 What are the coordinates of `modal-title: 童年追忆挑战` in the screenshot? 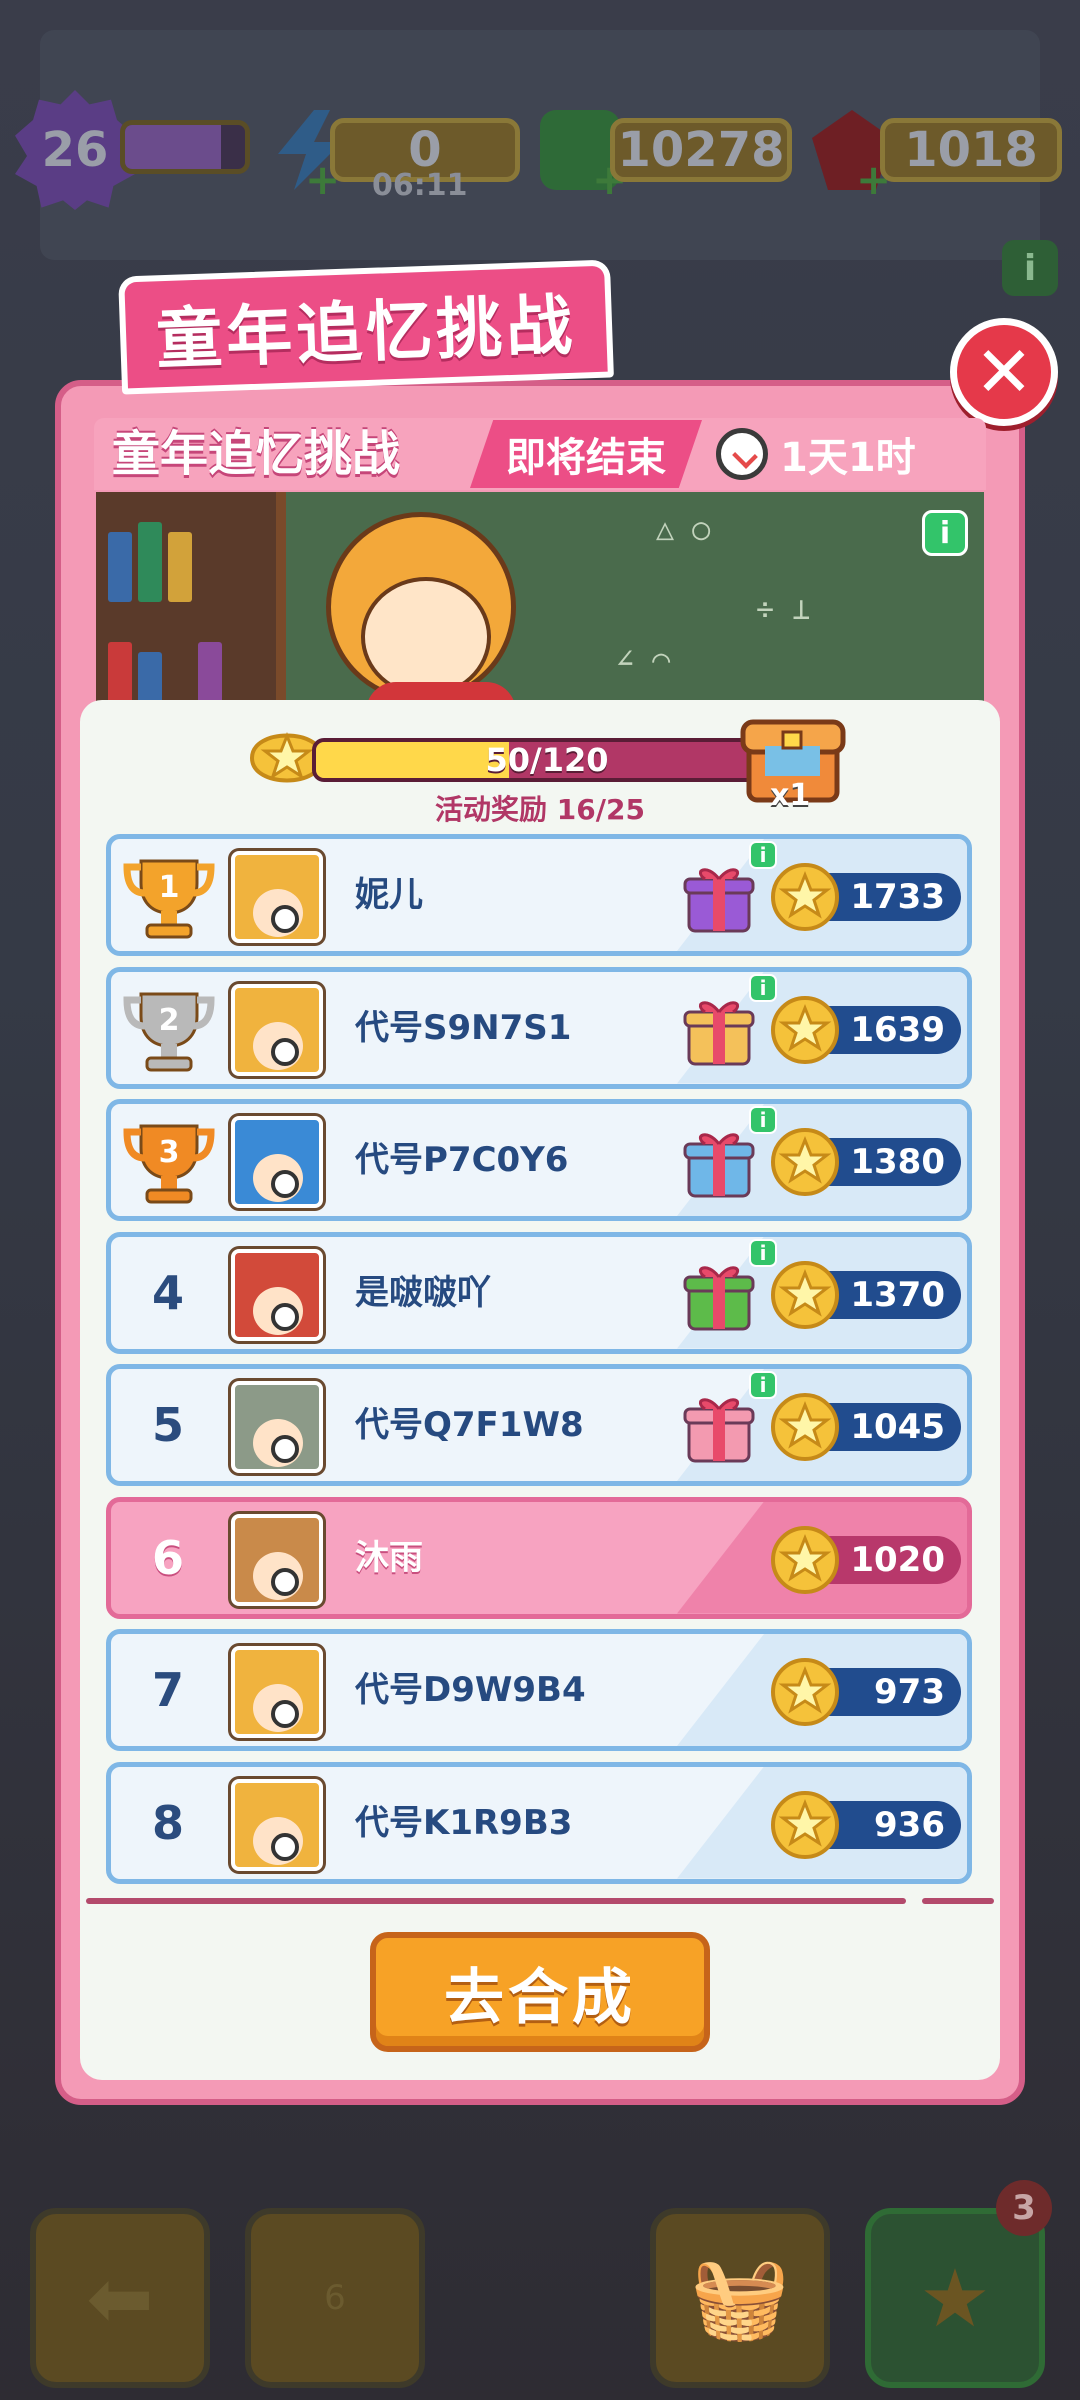 It's located at (366, 332).